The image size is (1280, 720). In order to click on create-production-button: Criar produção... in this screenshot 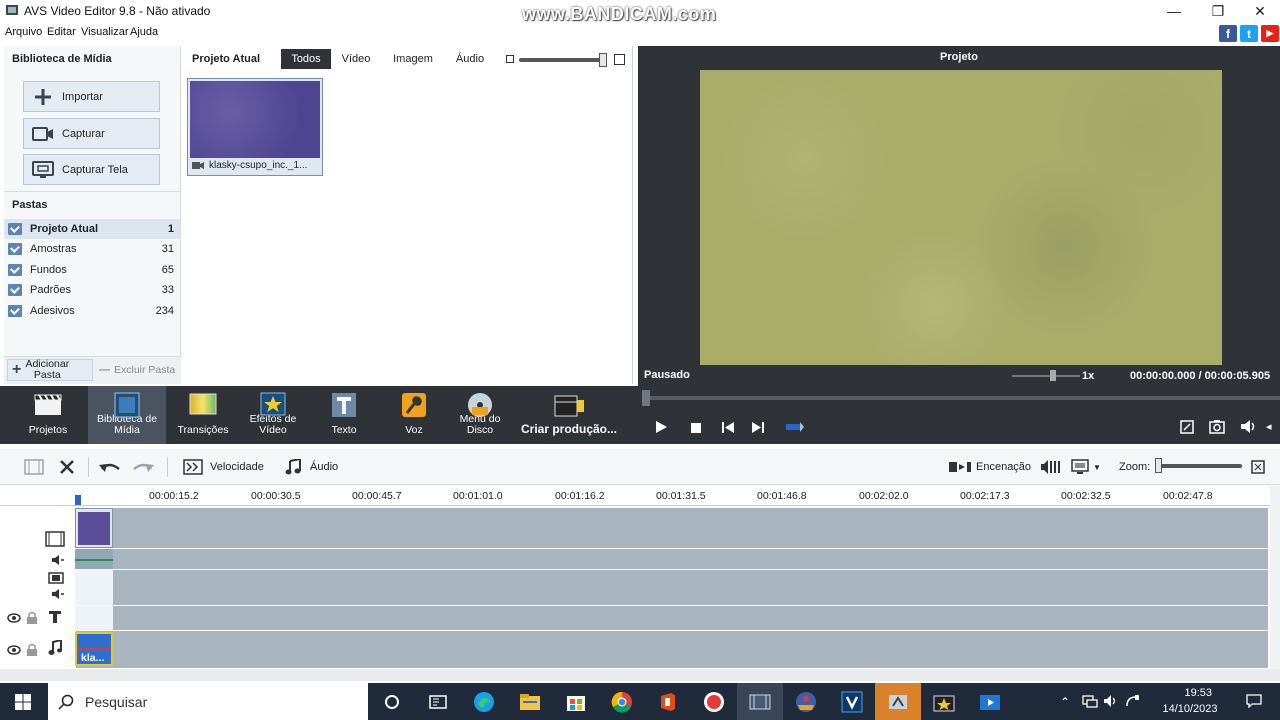, I will do `click(569, 415)`.